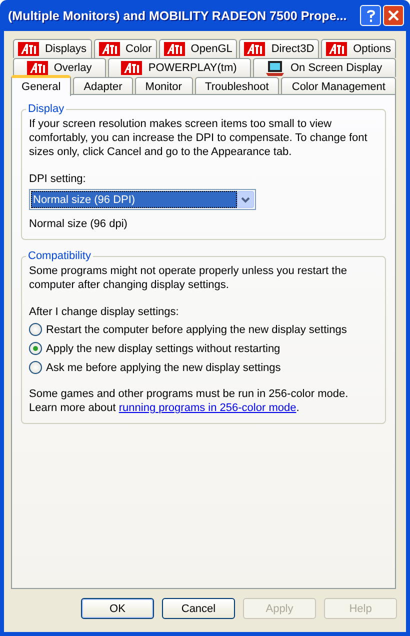  I want to click on help-icon, so click(371, 15).